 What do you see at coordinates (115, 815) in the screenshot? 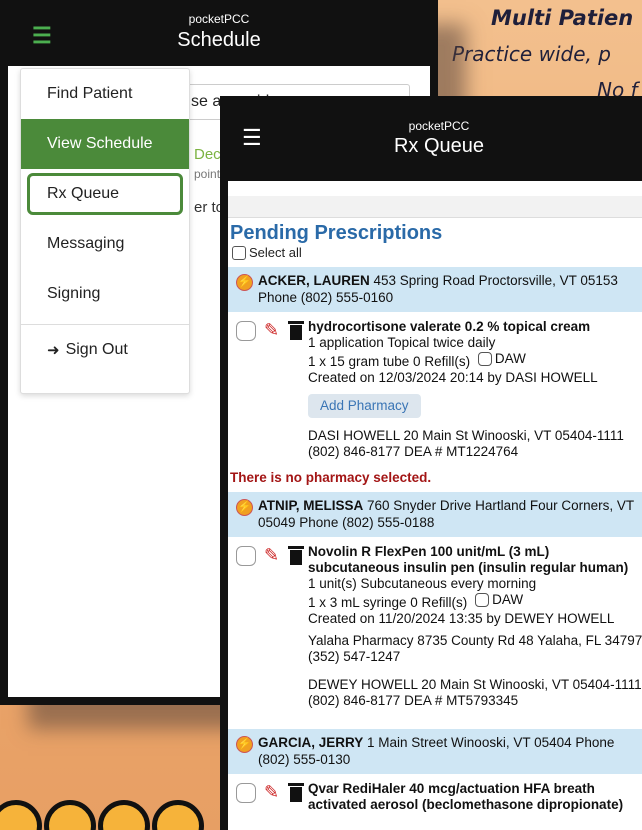
I see `decorative-logo` at bounding box center [115, 815].